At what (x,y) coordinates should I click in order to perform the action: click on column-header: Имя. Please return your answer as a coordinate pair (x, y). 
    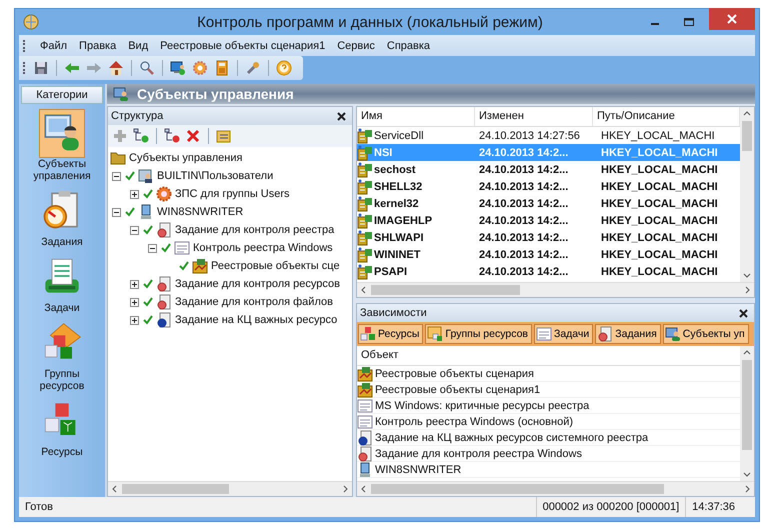
    Looking at the image, I should click on (416, 116).